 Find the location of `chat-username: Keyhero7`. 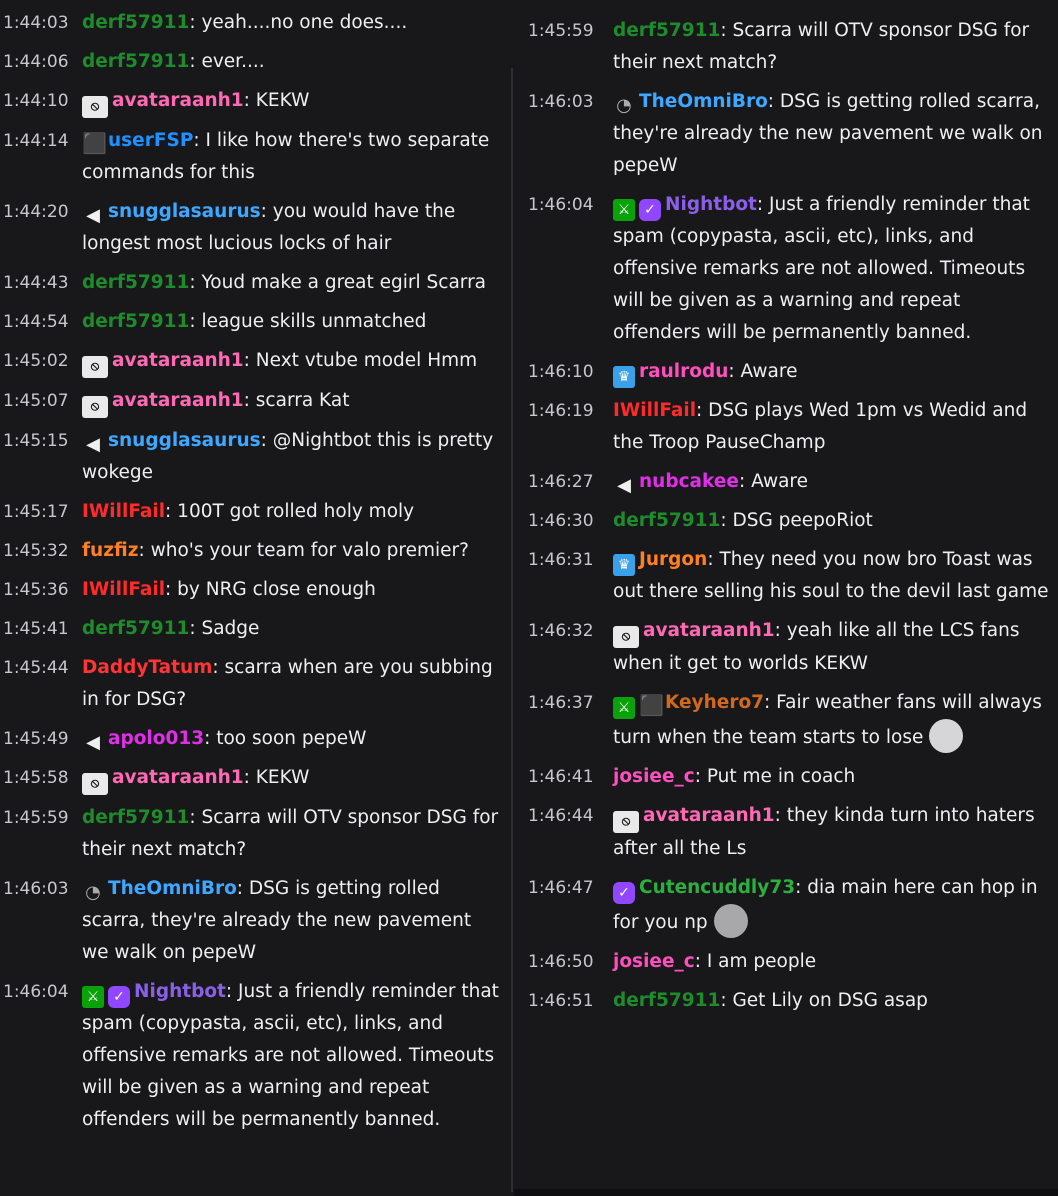

chat-username: Keyhero7 is located at coordinates (714, 702).